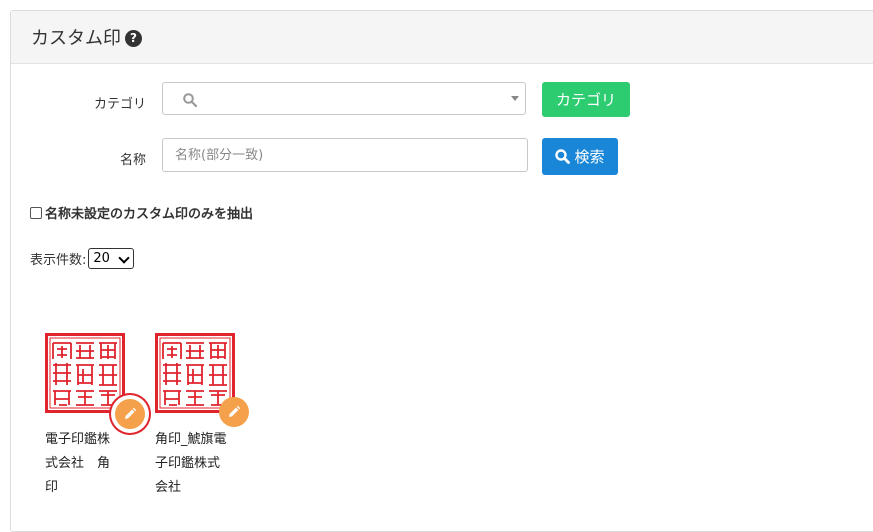 The image size is (873, 532). Describe the element at coordinates (133, 38) in the screenshot. I see `question-circle-icon: ?` at that location.